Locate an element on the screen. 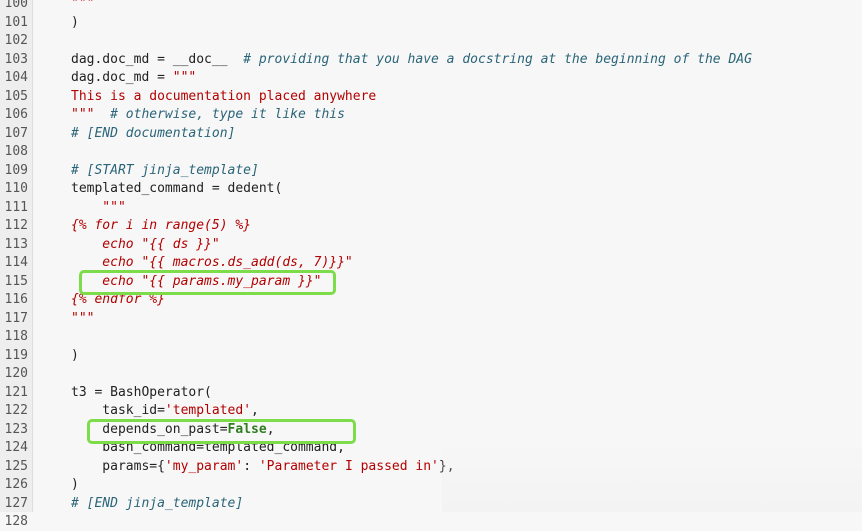 The height and width of the screenshot is (531, 862). code-token: False is located at coordinates (247, 429).